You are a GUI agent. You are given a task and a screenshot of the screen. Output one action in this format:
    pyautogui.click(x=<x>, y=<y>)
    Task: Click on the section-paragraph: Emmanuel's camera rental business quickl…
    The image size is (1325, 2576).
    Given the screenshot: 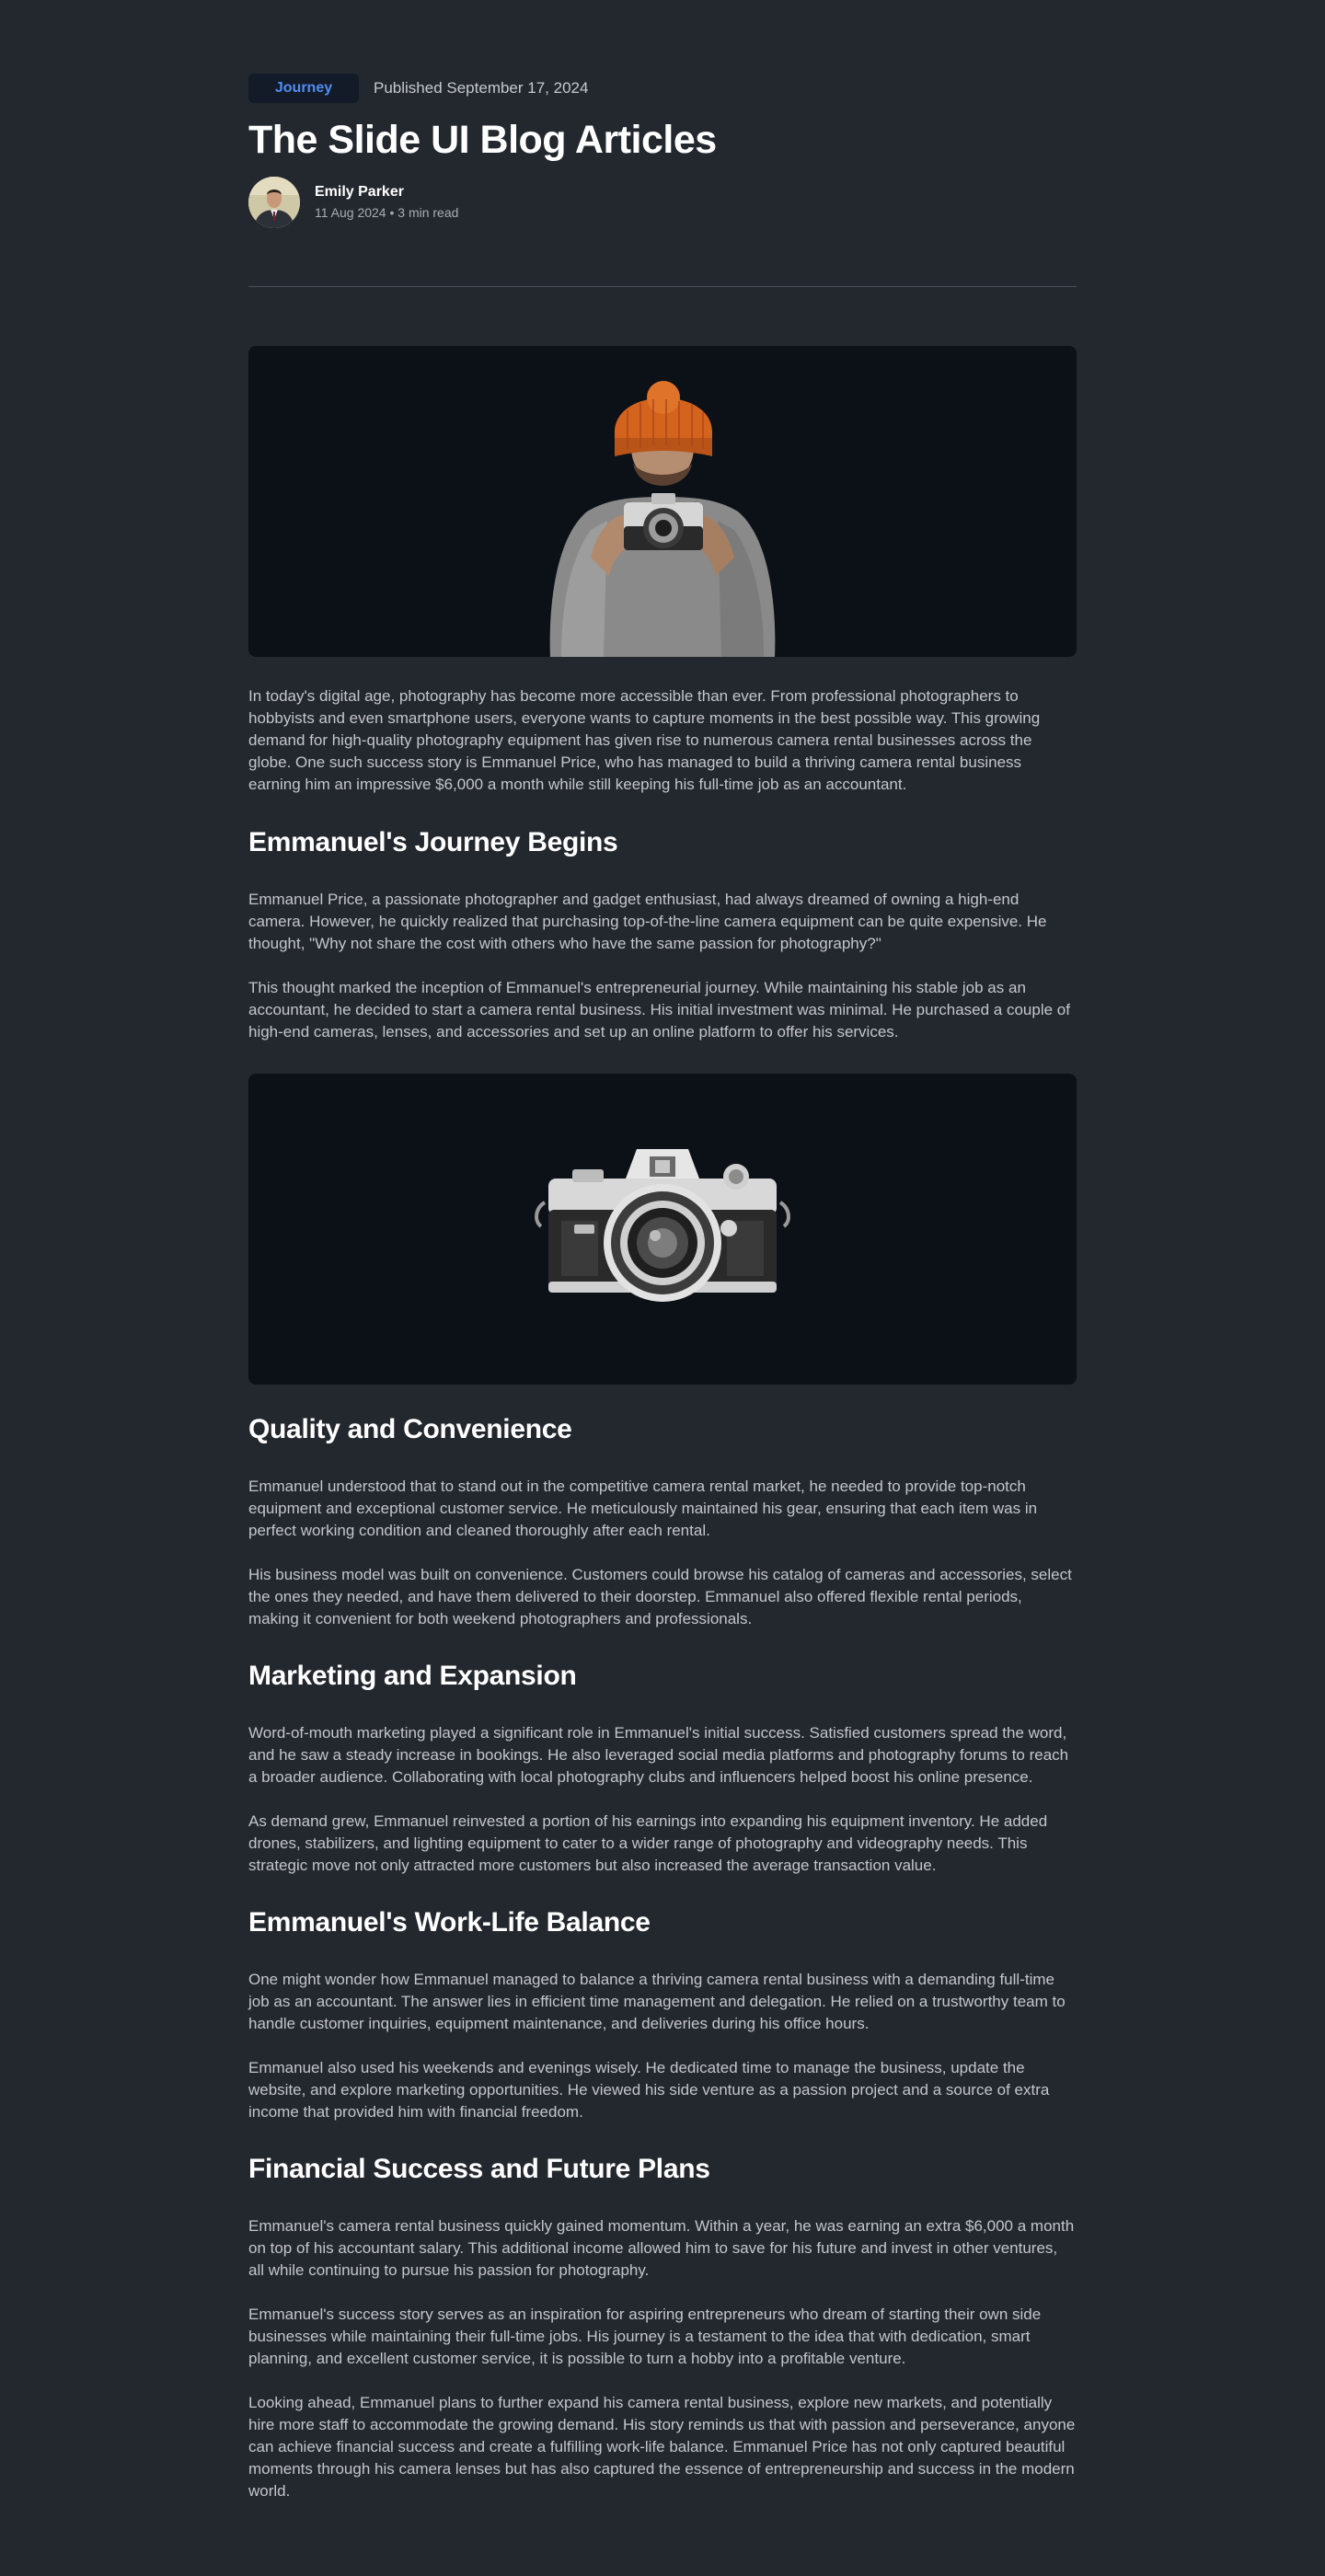 What is the action you would take?
    pyautogui.click(x=661, y=2248)
    